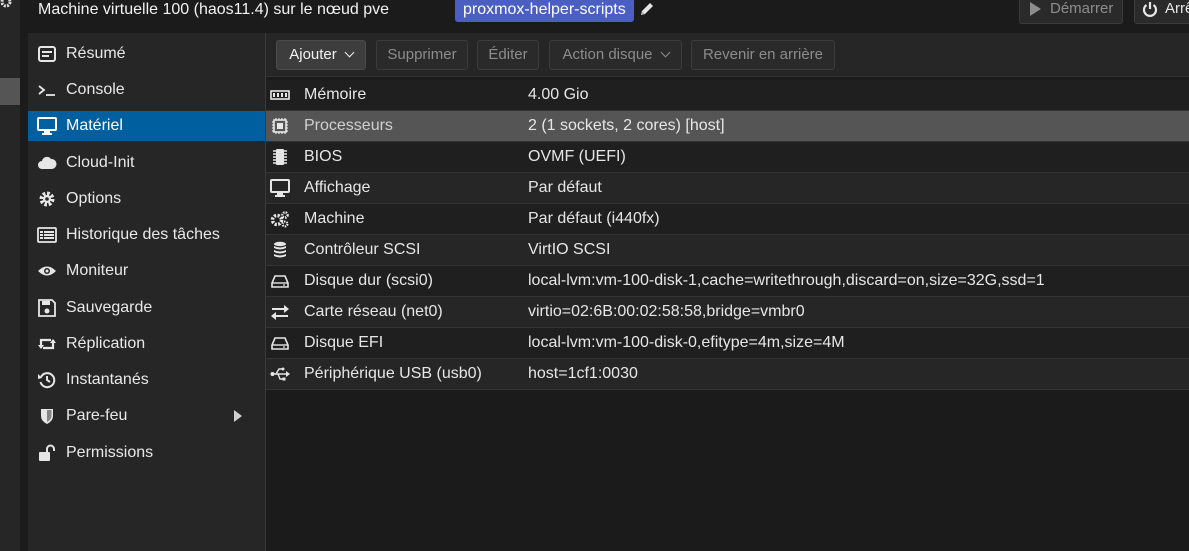  I want to click on left-strip, so click(10, 275).